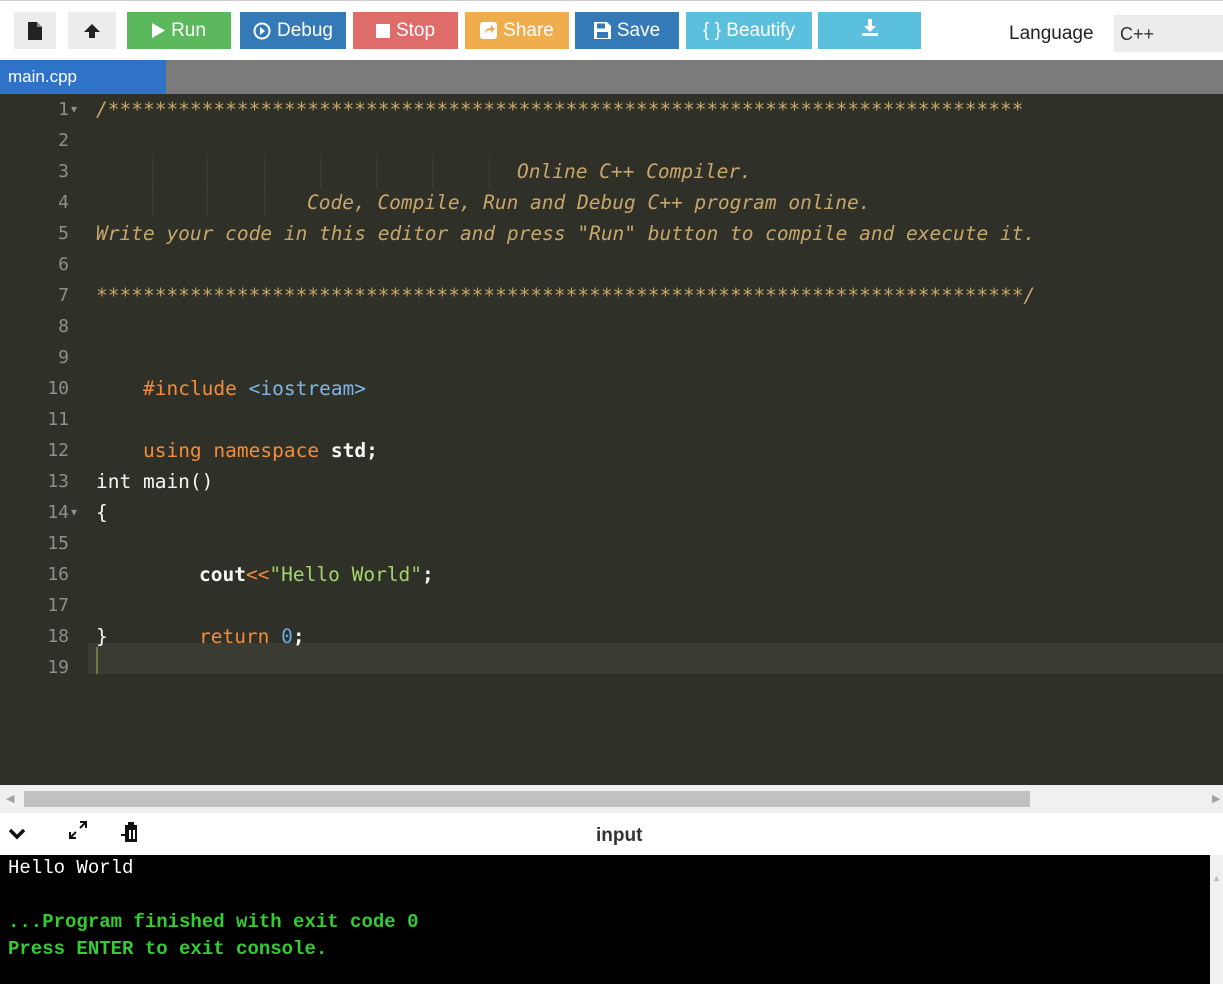 The height and width of the screenshot is (984, 1223). Describe the element at coordinates (58, 636) in the screenshot. I see `line-number: 18` at that location.